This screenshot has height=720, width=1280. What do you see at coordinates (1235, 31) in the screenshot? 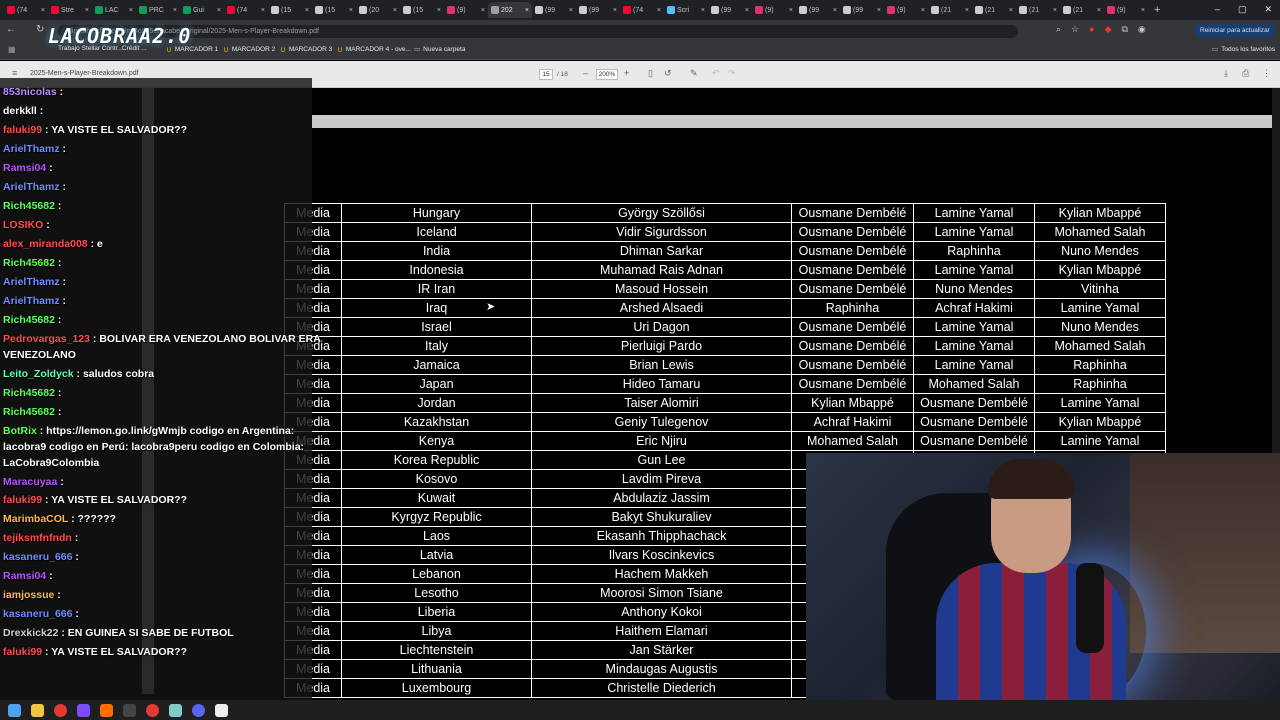
I see `update-button: Reiniciar para actualizar` at bounding box center [1235, 31].